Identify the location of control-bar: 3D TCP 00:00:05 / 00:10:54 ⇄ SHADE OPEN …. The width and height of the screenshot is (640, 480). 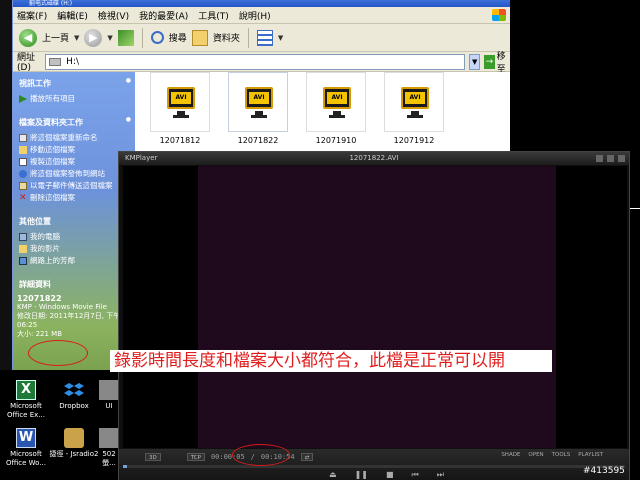
(374, 464).